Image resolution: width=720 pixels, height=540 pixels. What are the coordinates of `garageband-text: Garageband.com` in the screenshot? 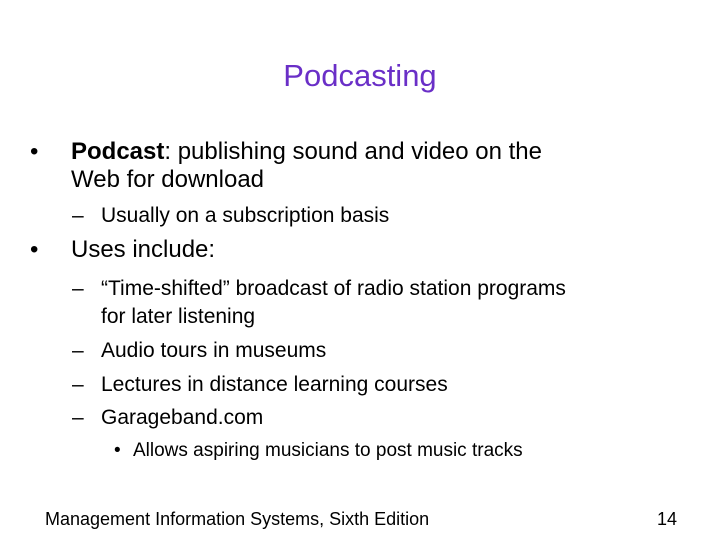 It's located at (182, 417).